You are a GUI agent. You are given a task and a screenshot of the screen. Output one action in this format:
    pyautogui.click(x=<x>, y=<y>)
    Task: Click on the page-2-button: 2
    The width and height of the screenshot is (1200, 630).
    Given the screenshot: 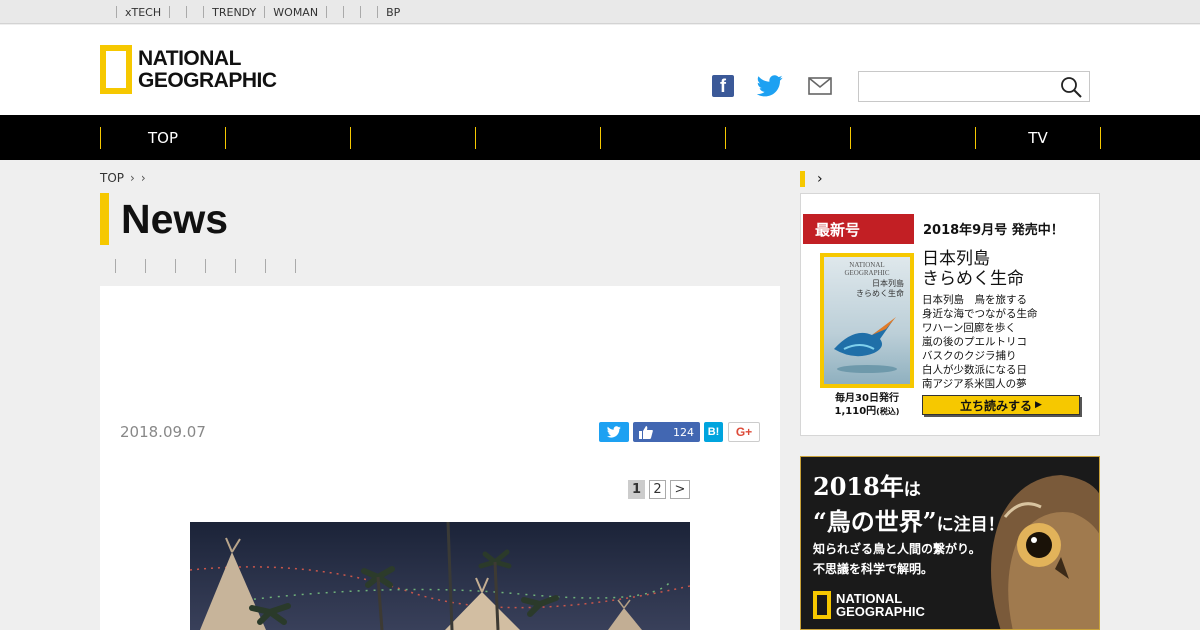 What is the action you would take?
    pyautogui.click(x=657, y=489)
    